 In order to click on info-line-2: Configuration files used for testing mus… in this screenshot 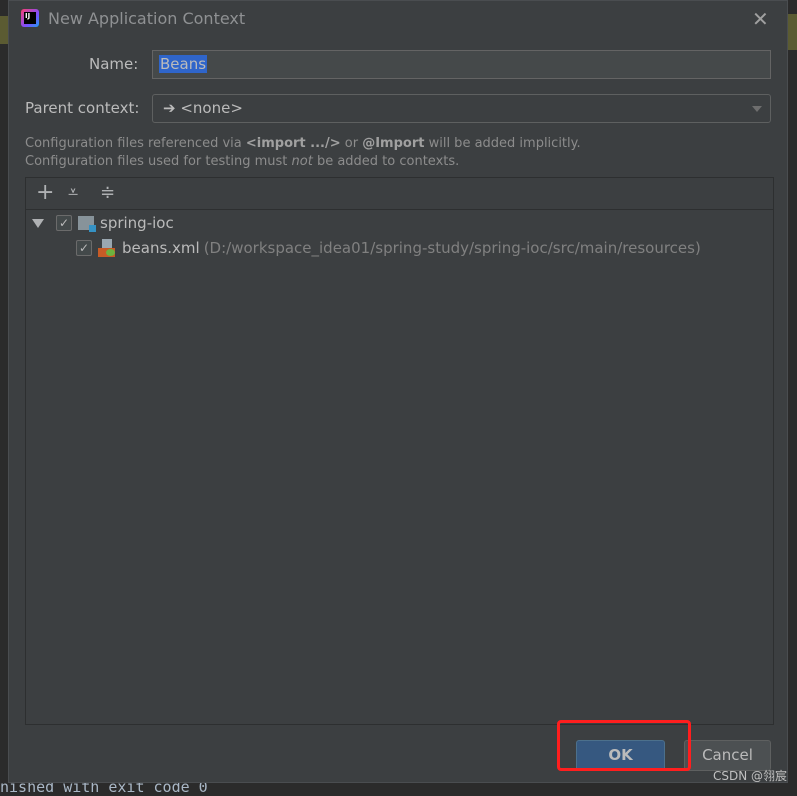, I will do `click(242, 161)`.